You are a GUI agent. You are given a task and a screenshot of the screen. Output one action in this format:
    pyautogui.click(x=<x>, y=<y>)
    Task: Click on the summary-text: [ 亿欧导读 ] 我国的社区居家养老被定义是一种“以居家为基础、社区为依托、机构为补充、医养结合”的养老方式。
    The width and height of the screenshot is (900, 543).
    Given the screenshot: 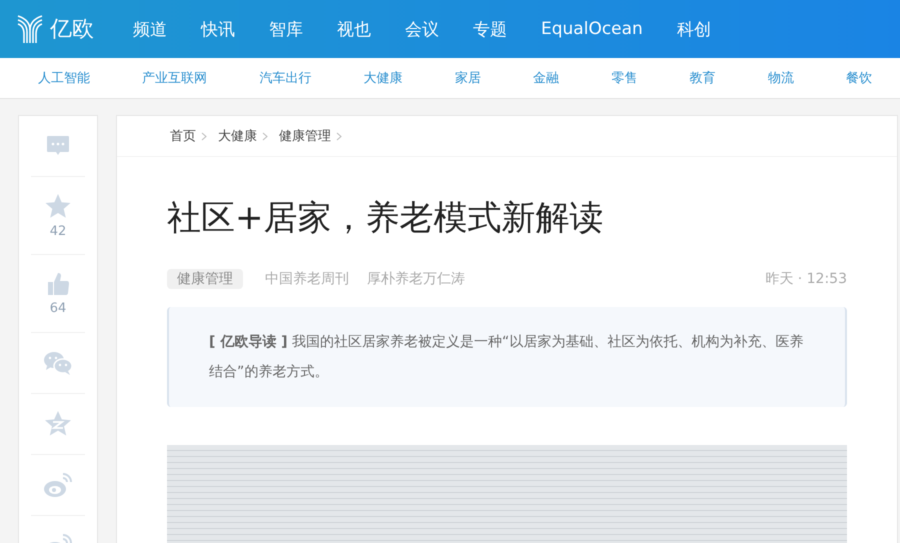 What is the action you would take?
    pyautogui.click(x=506, y=357)
    